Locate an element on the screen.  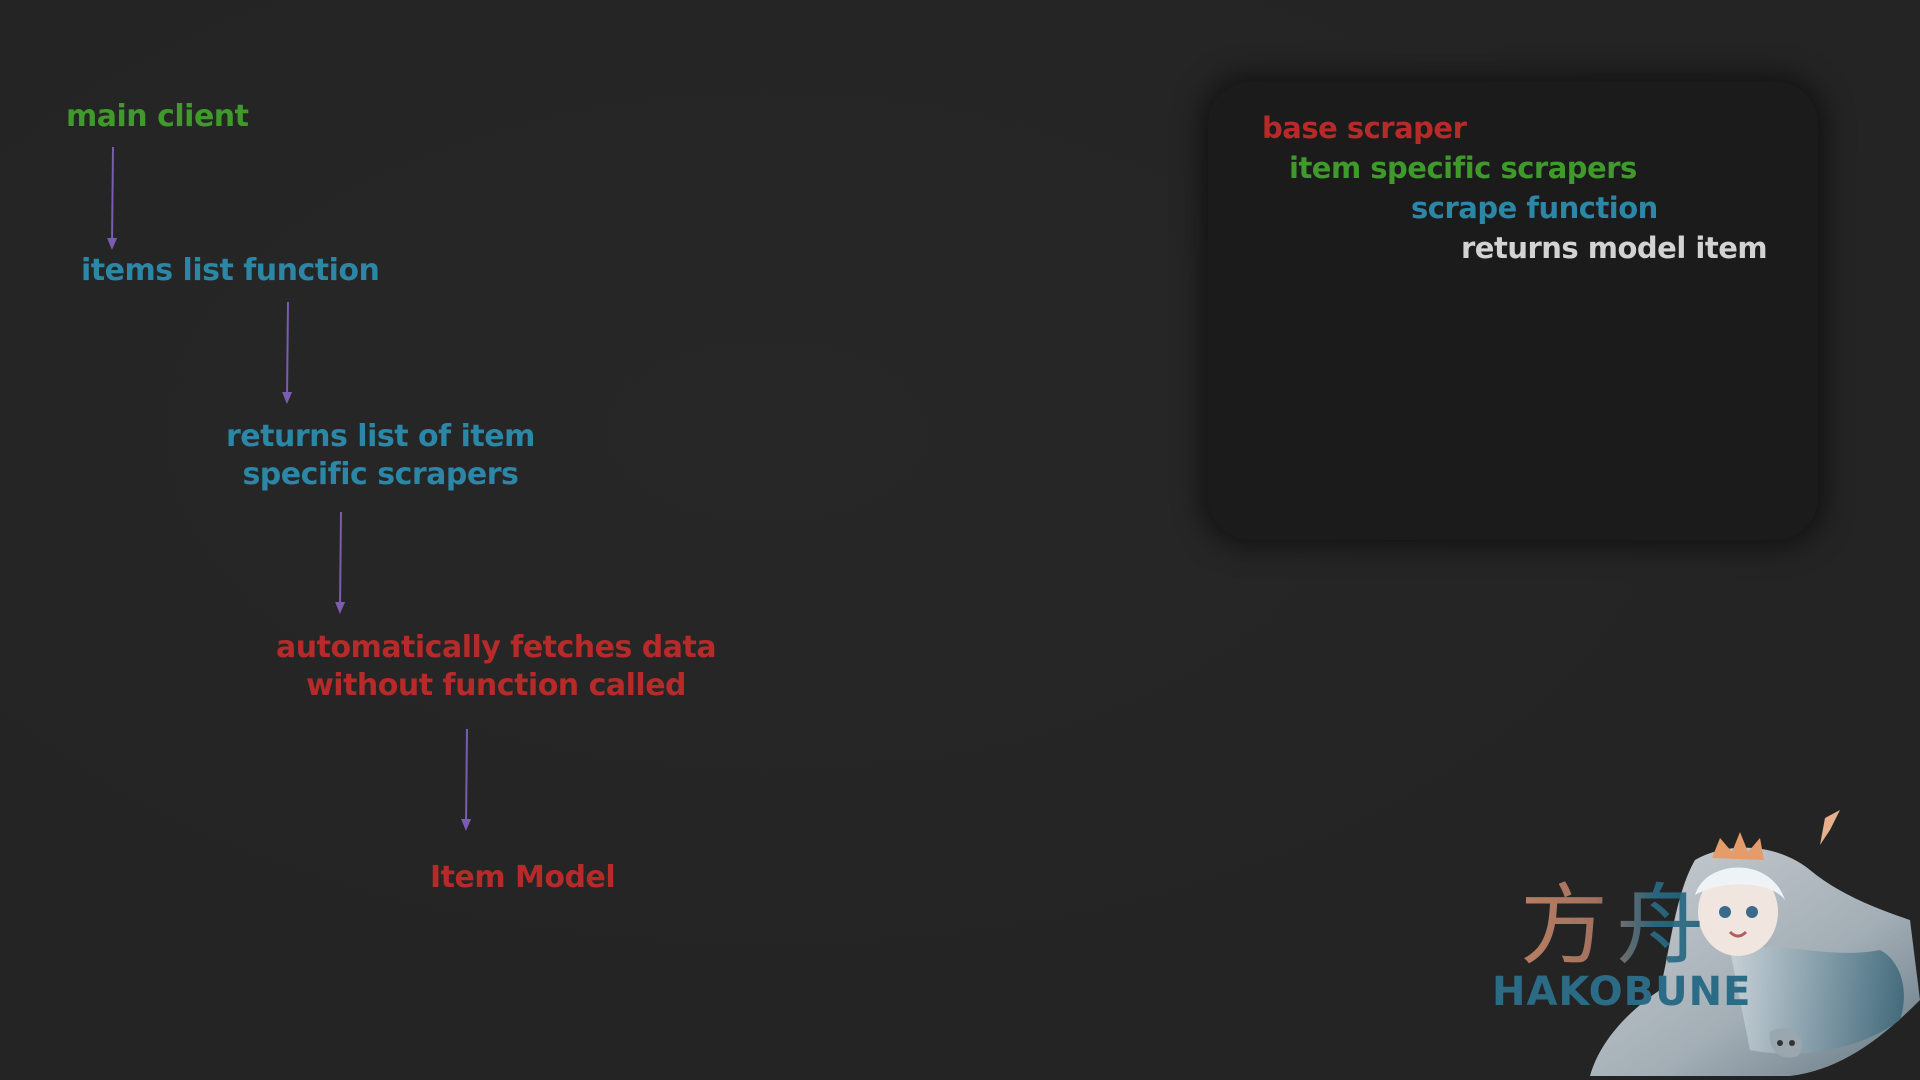
node-main-client: main client is located at coordinates (157, 117).